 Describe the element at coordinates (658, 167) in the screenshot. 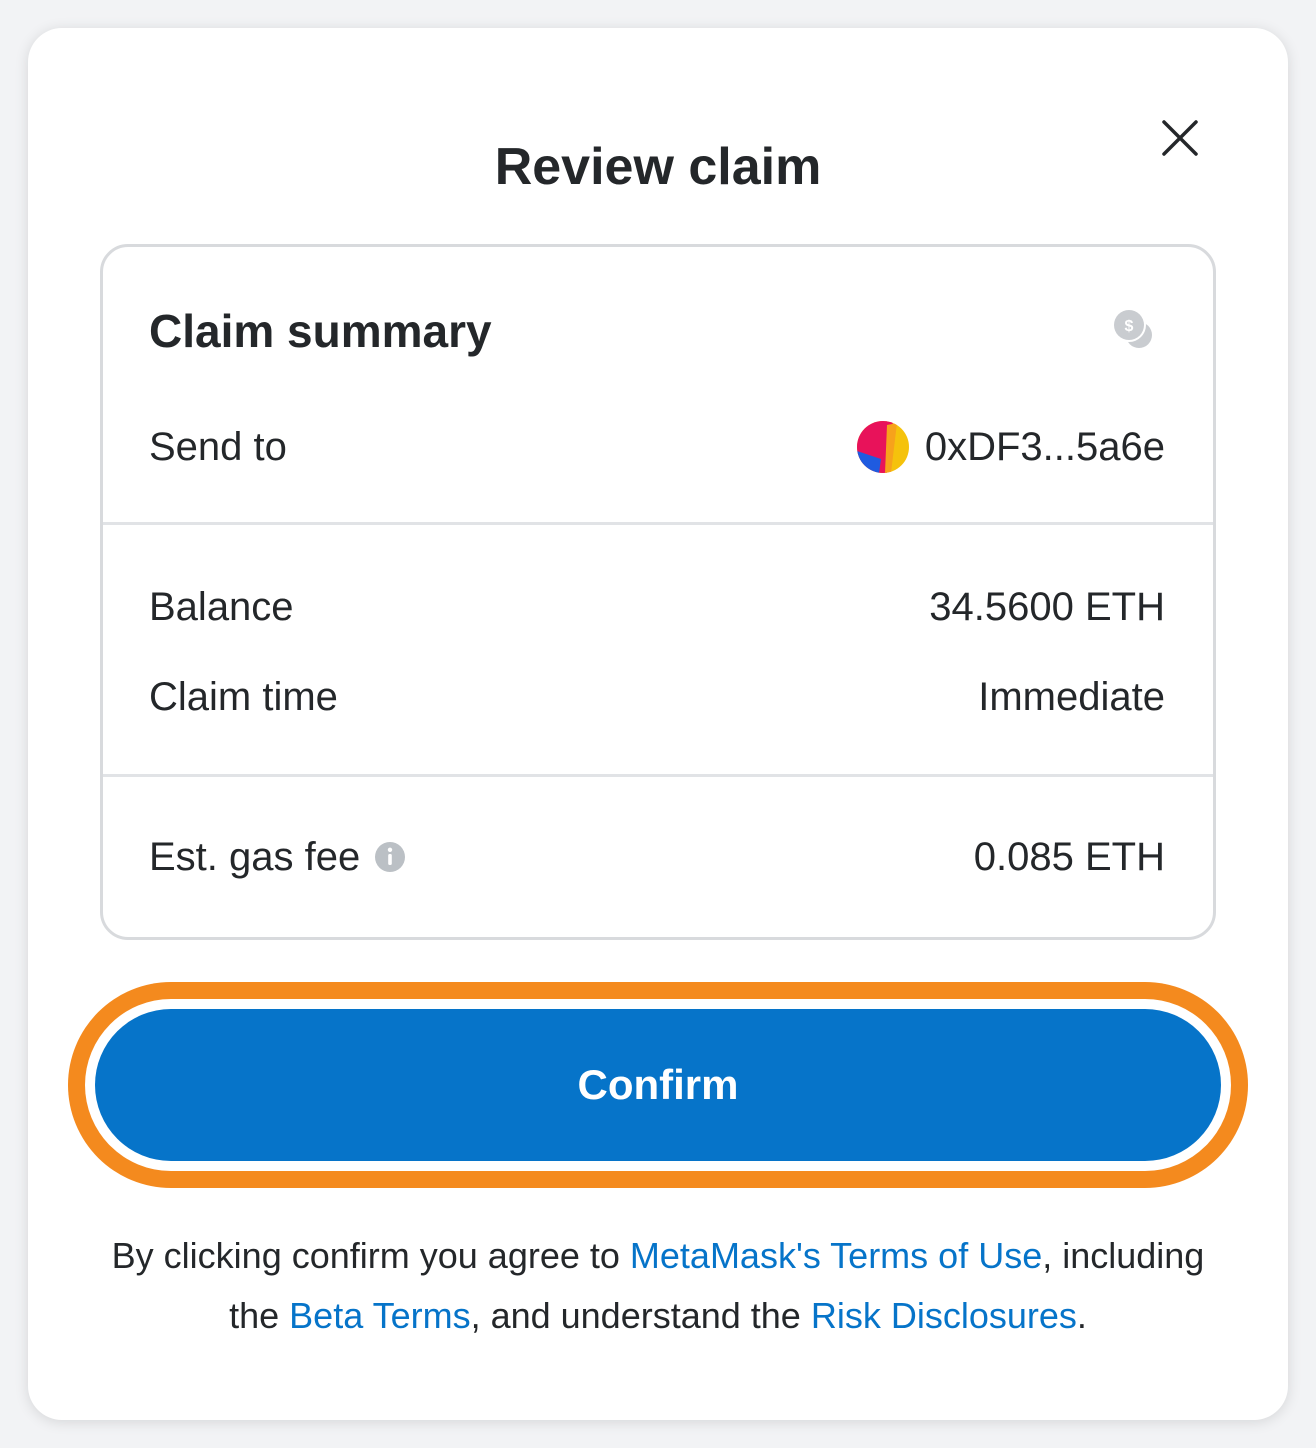

I see `modal-title: Review claim` at that location.